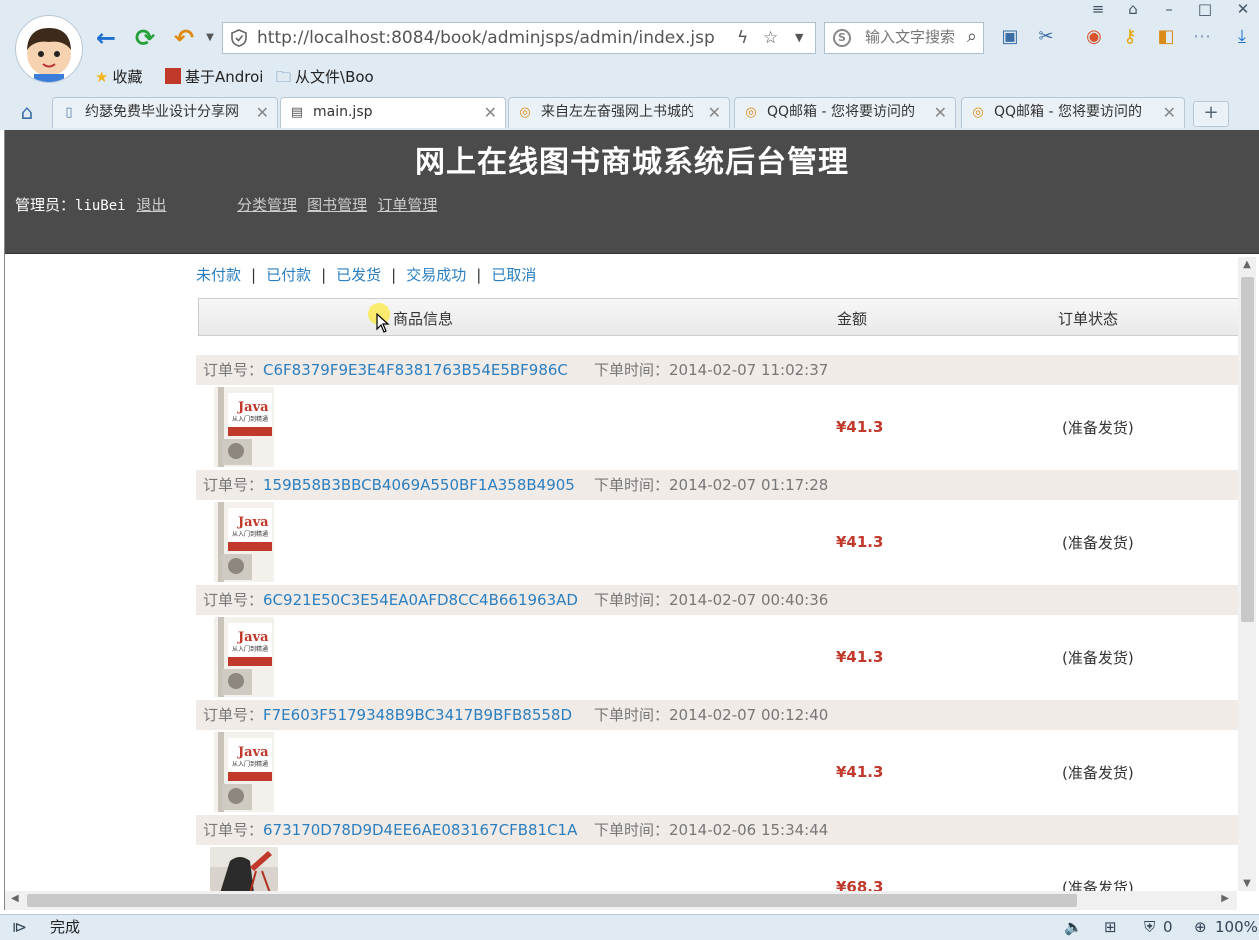  What do you see at coordinates (337, 205) in the screenshot?
I see `menu-book-management: 图书管理` at bounding box center [337, 205].